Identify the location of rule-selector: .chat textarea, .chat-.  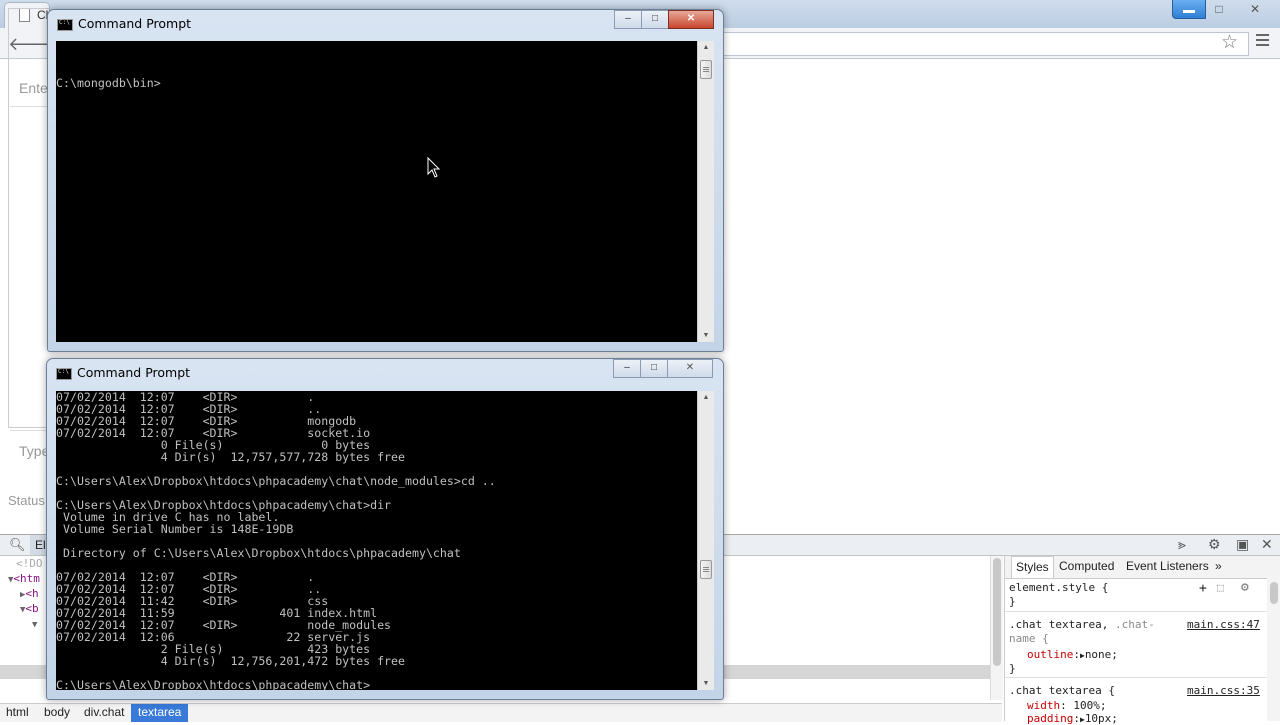
(1082, 624).